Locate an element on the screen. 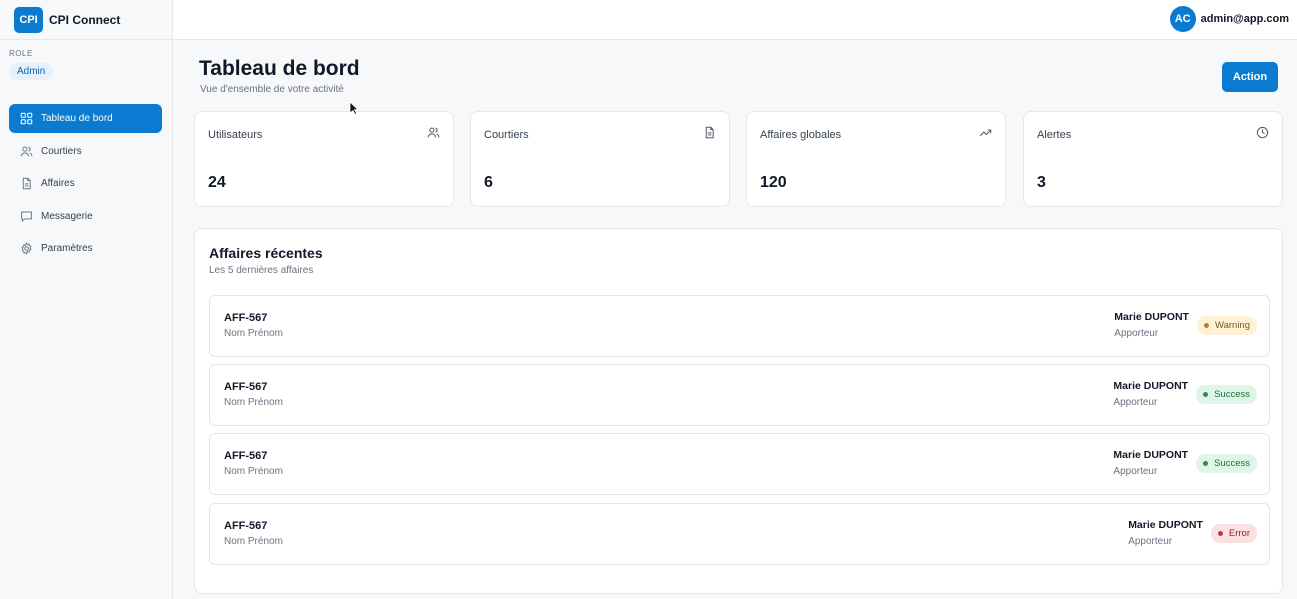  stat-card-courtiers: Courtiers 6 is located at coordinates (600, 159).